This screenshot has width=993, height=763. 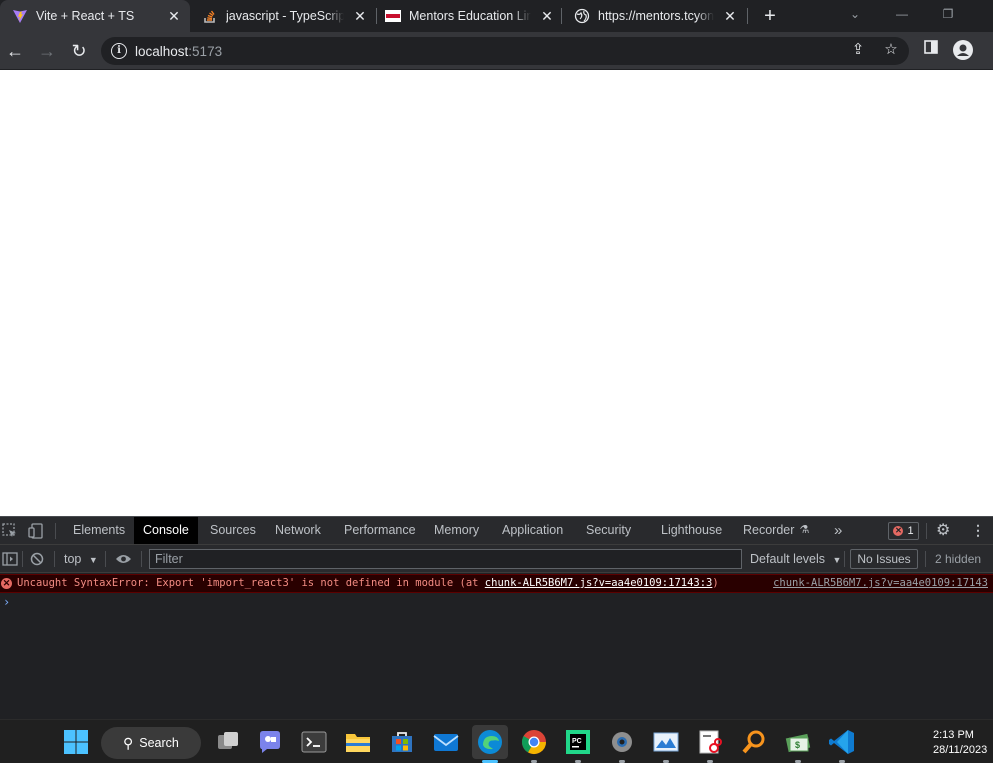 I want to click on devtools-tab-console: Console, so click(x=166, y=530).